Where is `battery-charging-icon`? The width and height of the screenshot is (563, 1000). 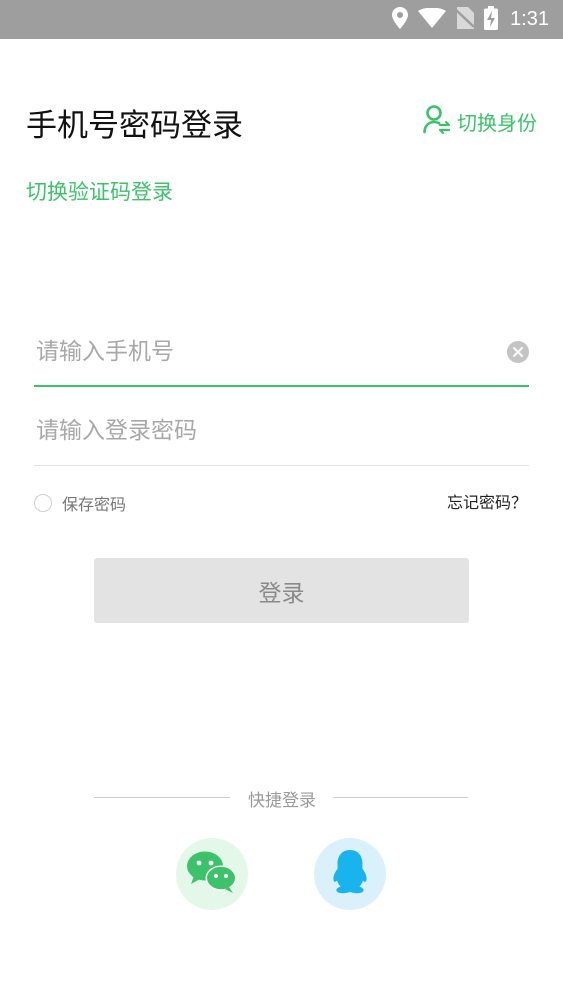 battery-charging-icon is located at coordinates (491, 19).